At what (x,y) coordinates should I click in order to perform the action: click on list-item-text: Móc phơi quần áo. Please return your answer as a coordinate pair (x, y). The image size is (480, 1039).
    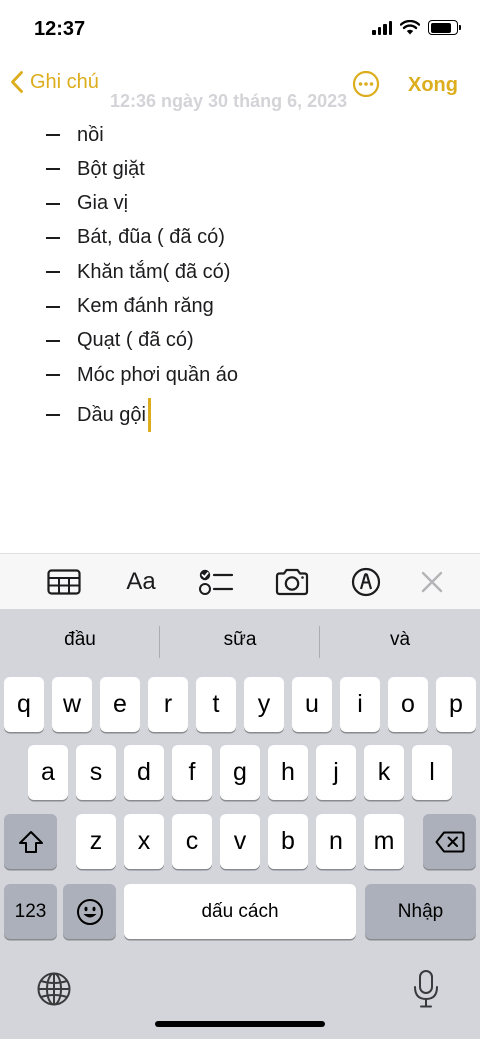
    Looking at the image, I should click on (157, 374).